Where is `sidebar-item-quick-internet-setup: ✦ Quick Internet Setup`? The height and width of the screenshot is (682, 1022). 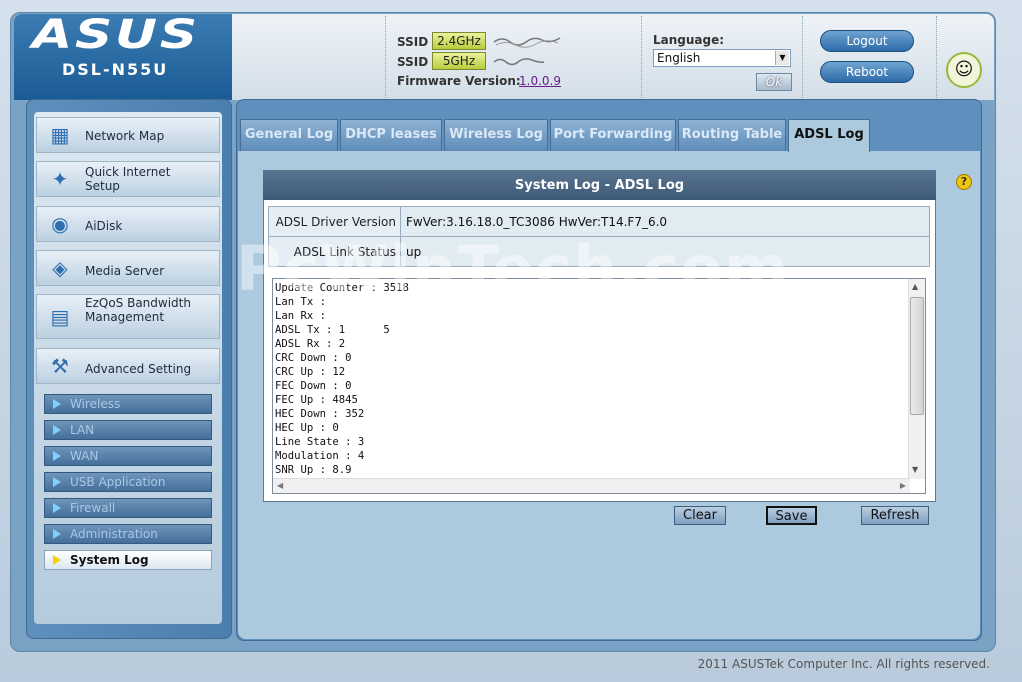
sidebar-item-quick-internet-setup: ✦ Quick Internet Setup is located at coordinates (128, 179).